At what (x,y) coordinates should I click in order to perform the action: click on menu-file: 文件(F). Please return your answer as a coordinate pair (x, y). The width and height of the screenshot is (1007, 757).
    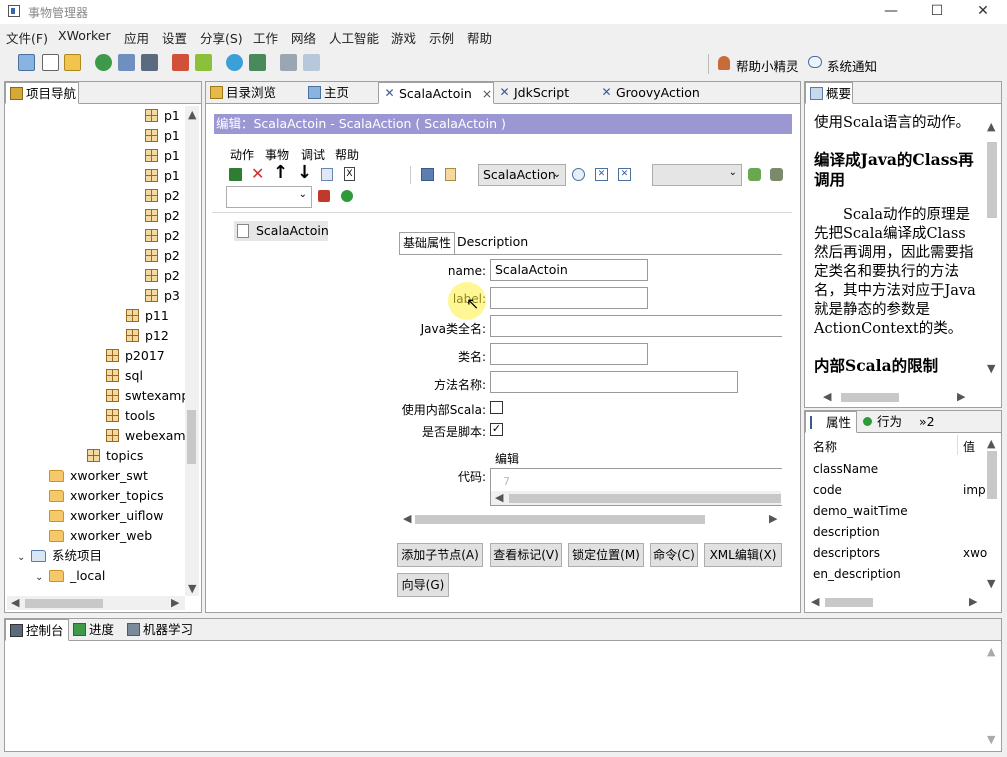
    Looking at the image, I should click on (27, 37).